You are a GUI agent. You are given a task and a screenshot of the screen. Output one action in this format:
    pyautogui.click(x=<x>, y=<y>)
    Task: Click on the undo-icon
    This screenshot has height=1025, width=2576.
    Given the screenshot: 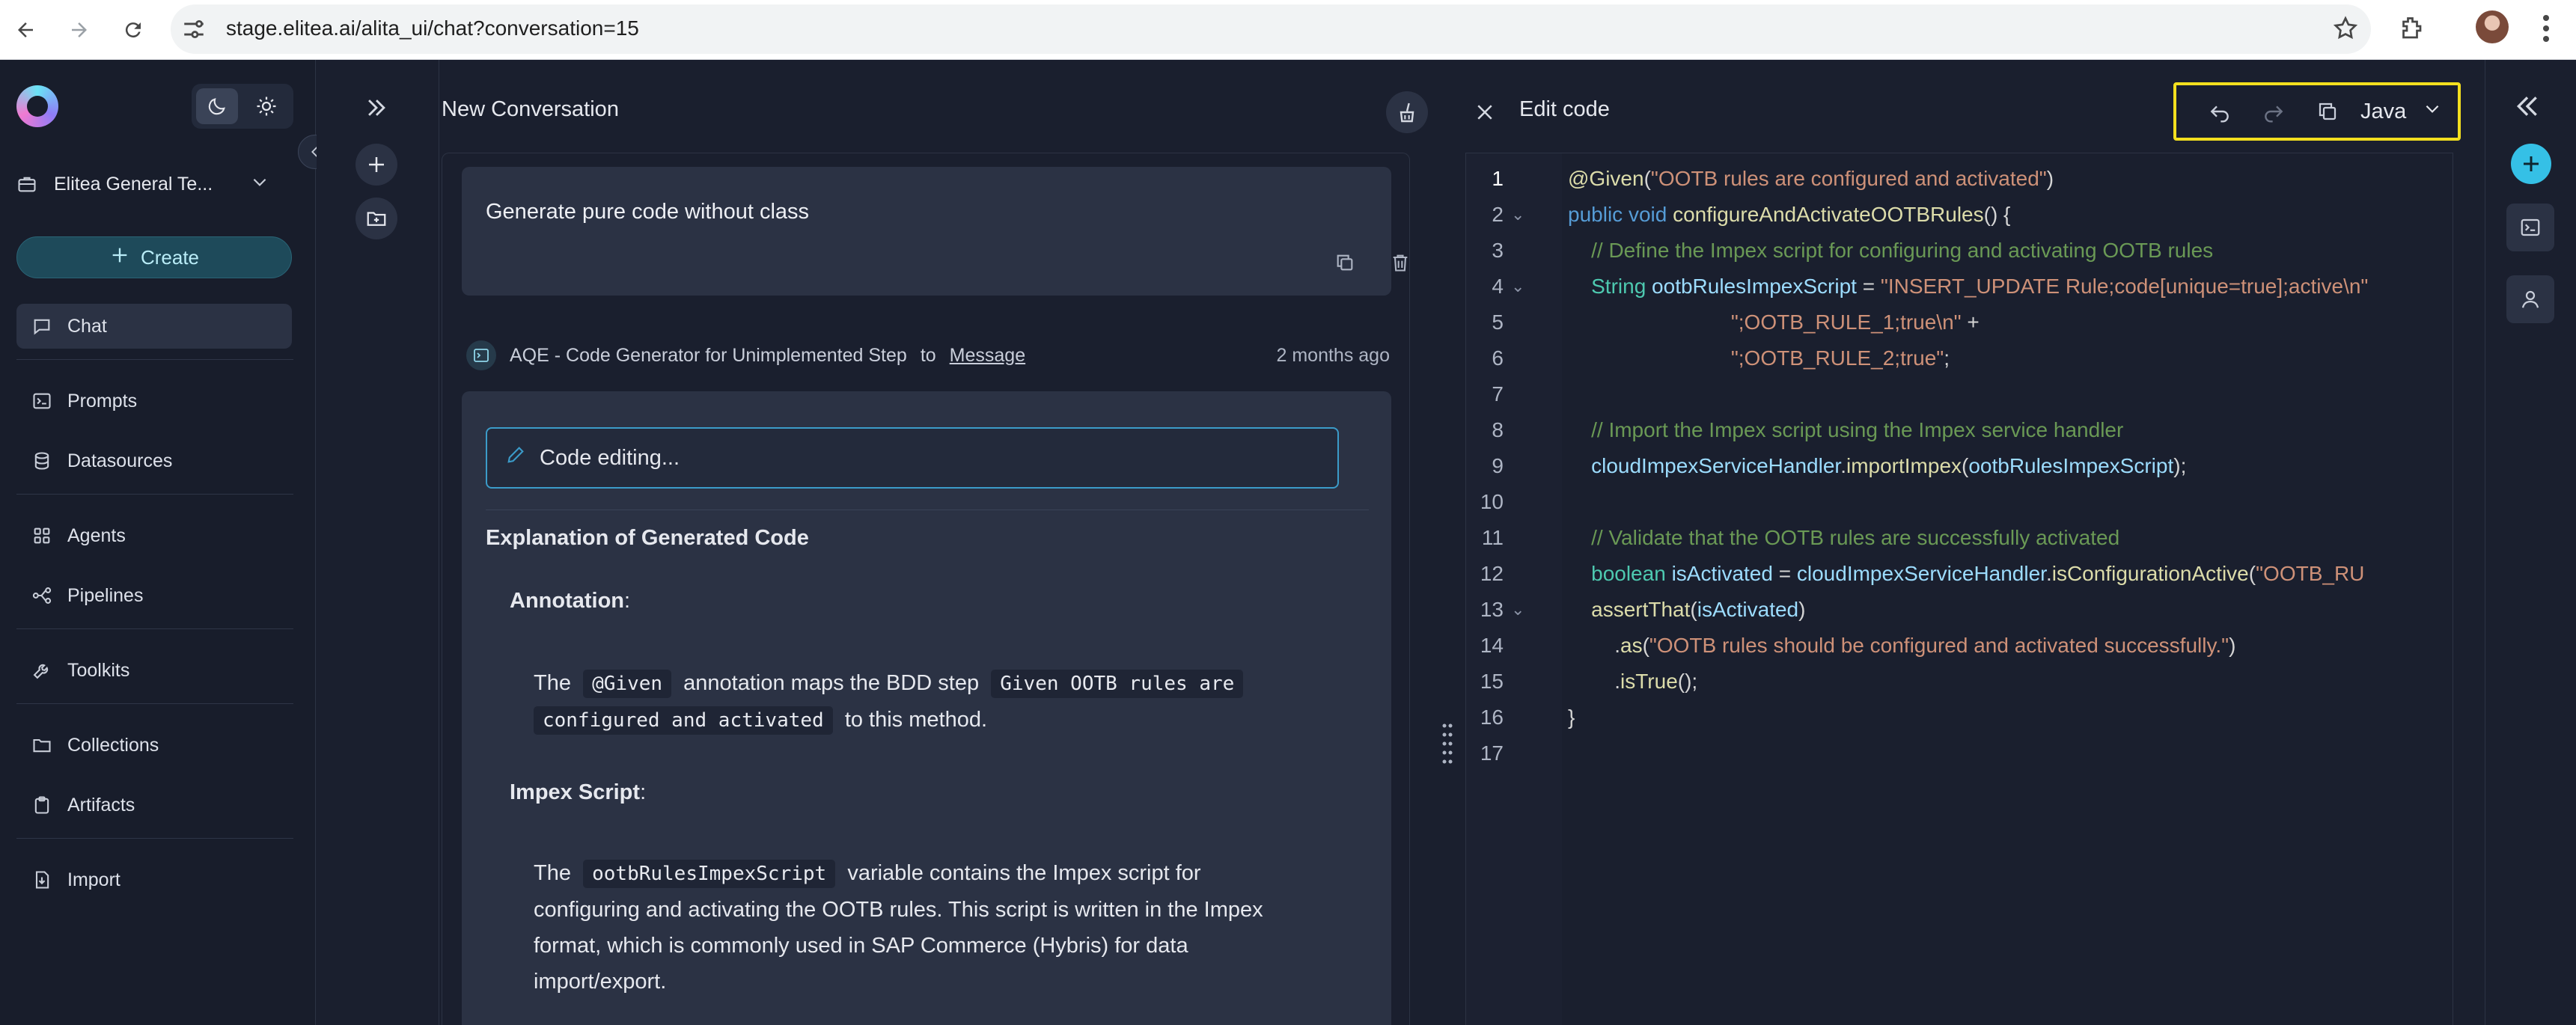 What is the action you would take?
    pyautogui.click(x=2219, y=111)
    